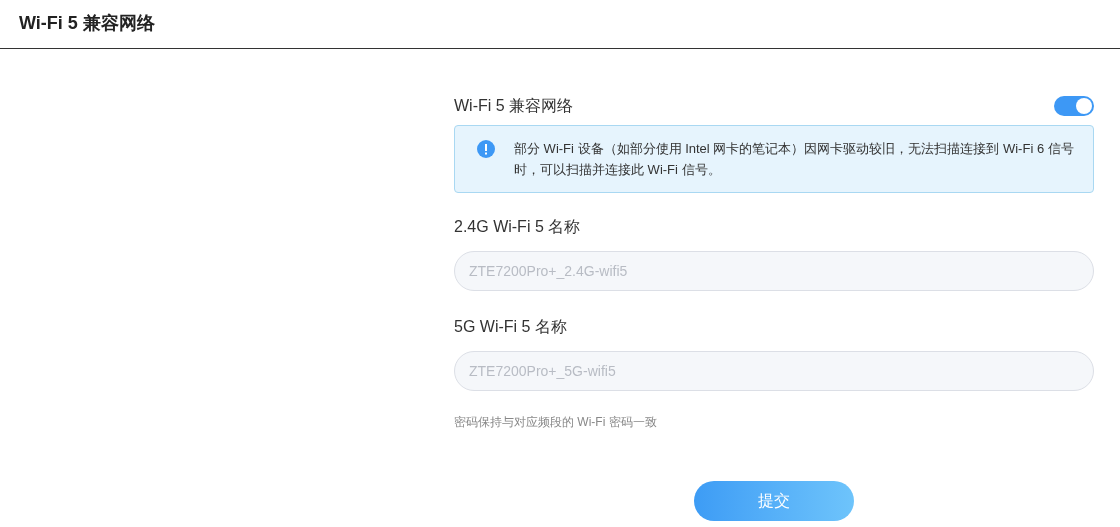 This screenshot has height=527, width=1120. I want to click on page-title: Wi-Fi 5 兼容网络, so click(87, 23).